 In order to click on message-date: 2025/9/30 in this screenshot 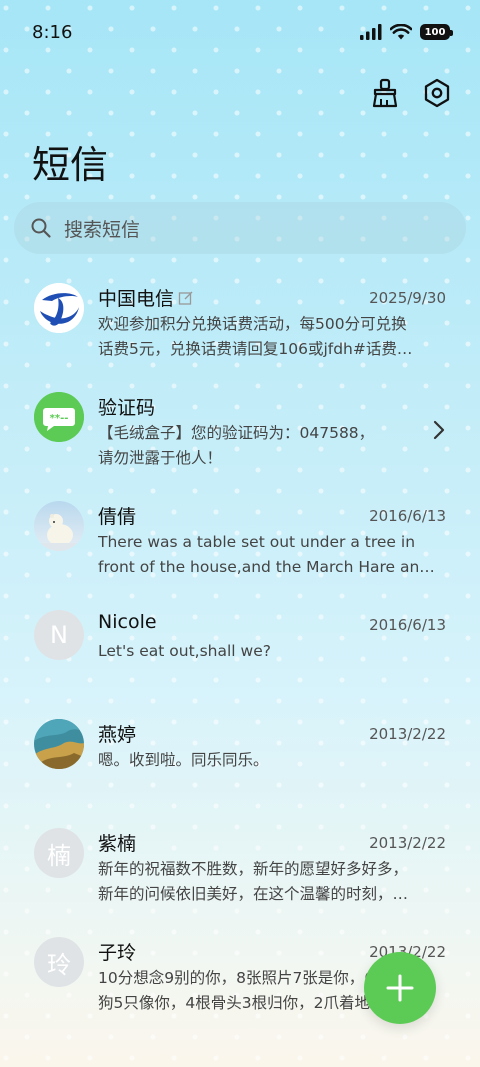, I will do `click(407, 298)`.